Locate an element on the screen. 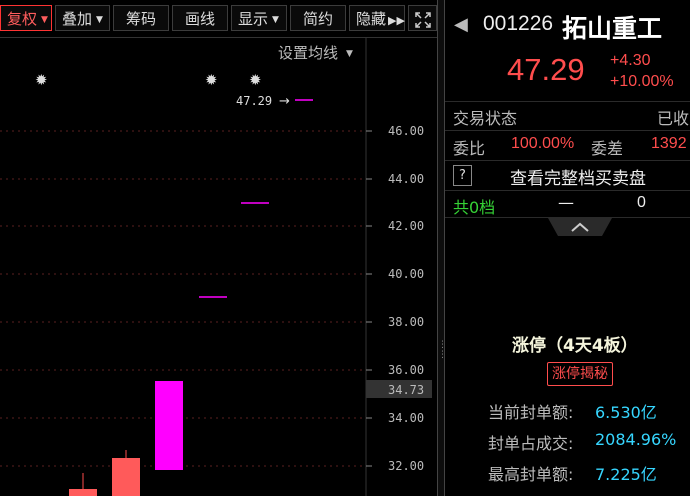  draw-line-button: 画线 is located at coordinates (200, 18).